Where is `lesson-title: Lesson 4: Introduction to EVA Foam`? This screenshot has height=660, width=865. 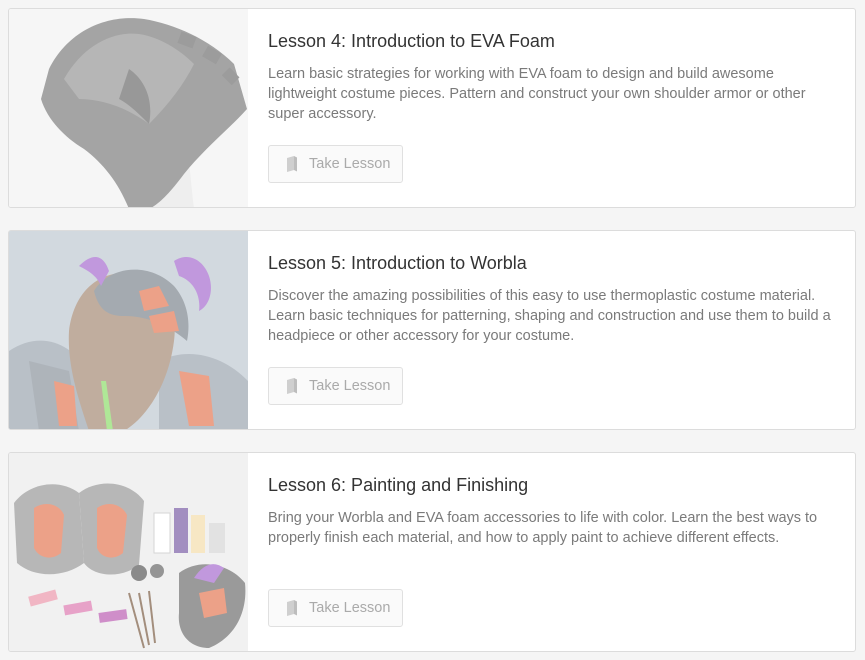
lesson-title: Lesson 4: Introduction to EVA Foam is located at coordinates (411, 41).